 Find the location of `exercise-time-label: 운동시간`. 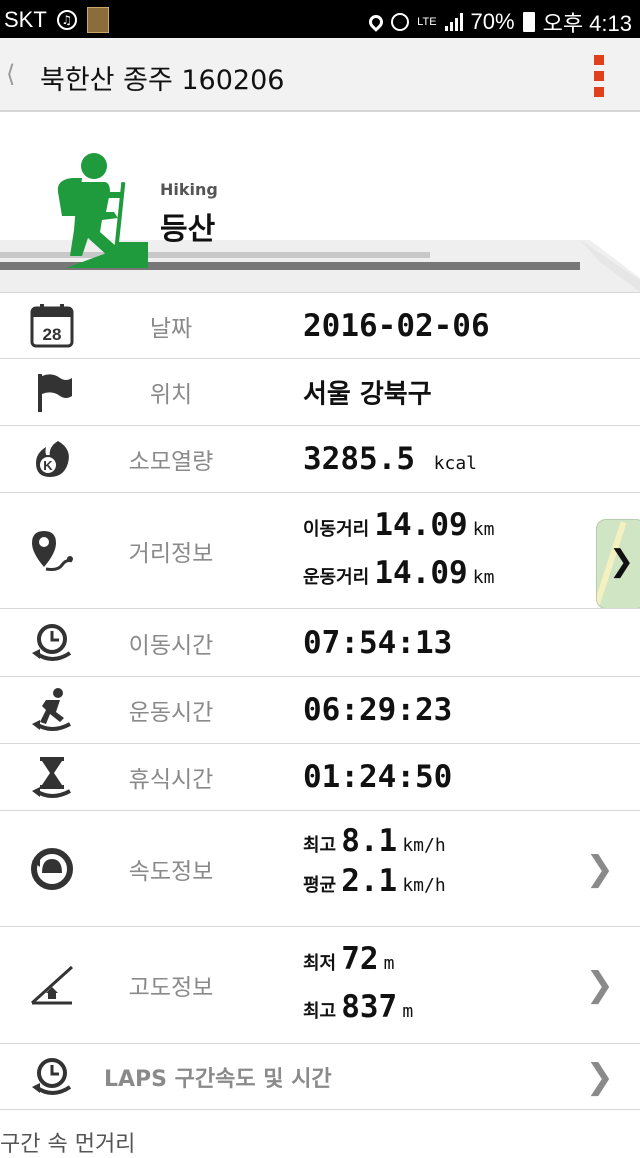

exercise-time-label: 운동시간 is located at coordinates (171, 713).